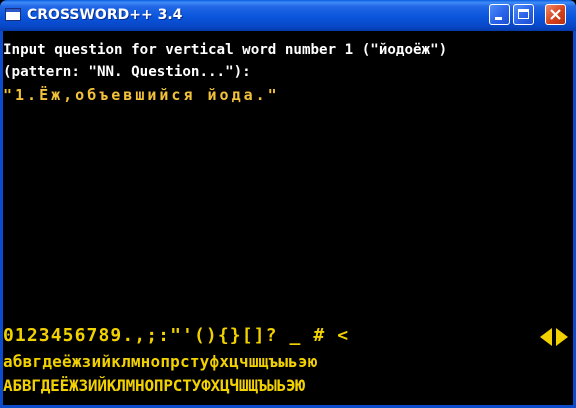  Describe the element at coordinates (154, 385) in the screenshot. I see `uppercase-letter-keys-row: АБВГДЕЁЖЗИЙКЛМНОПРСТУФХЦЧШЩЪЫЬЭЮ` at that location.